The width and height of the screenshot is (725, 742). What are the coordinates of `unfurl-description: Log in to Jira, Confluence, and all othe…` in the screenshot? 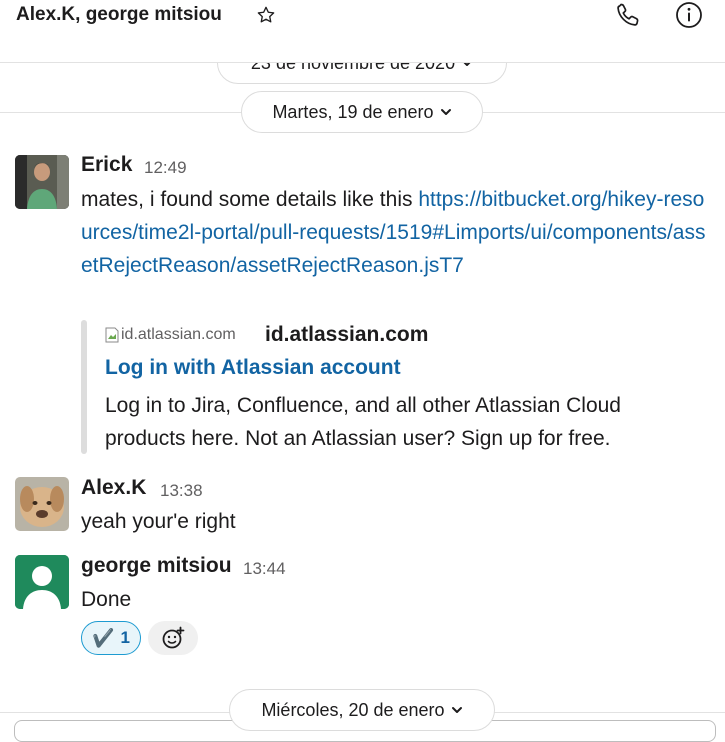 It's located at (363, 422).